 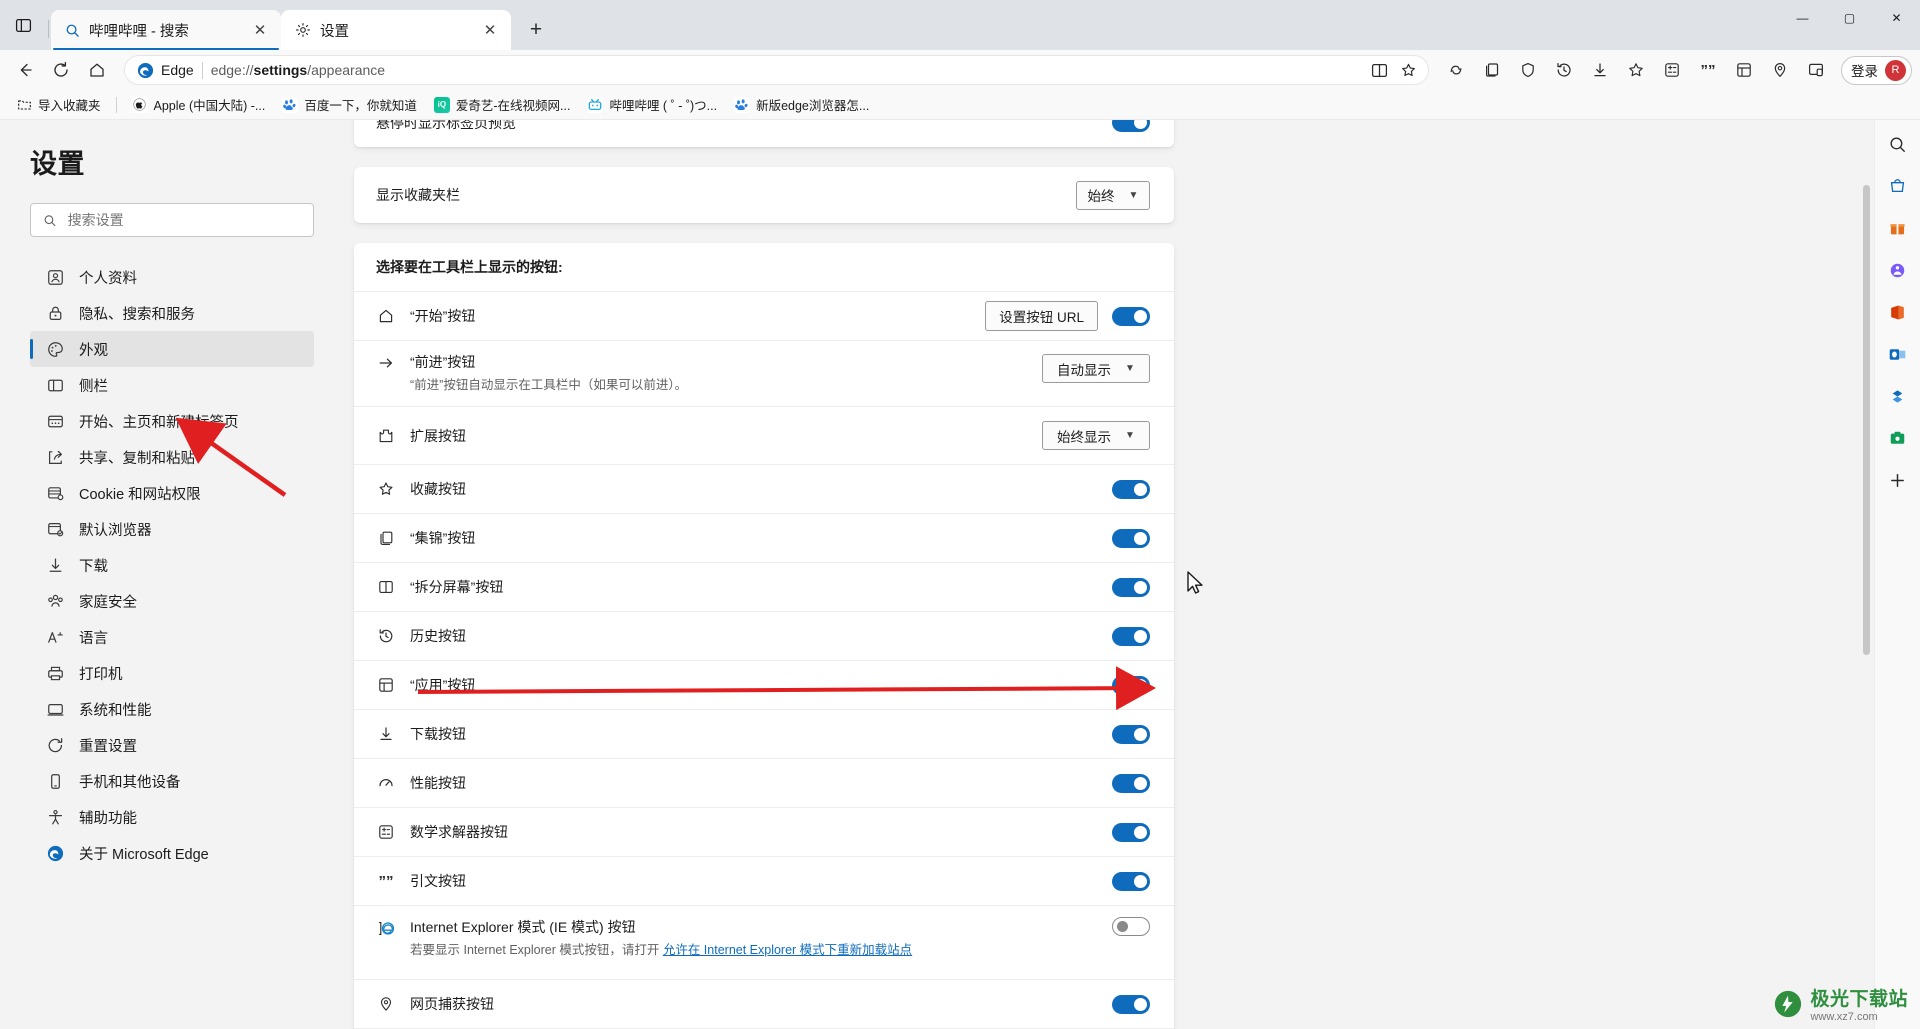 I want to click on row-performance-button: 性能按钮, so click(x=764, y=782).